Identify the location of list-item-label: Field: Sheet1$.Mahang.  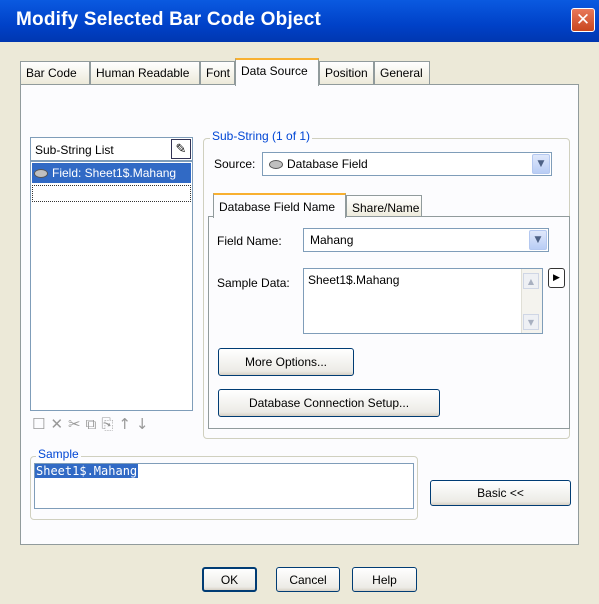
(114, 173).